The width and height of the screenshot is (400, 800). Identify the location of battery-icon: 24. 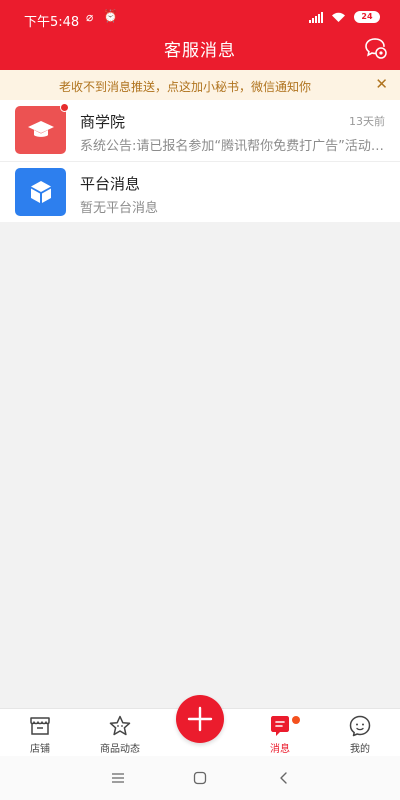
(367, 17).